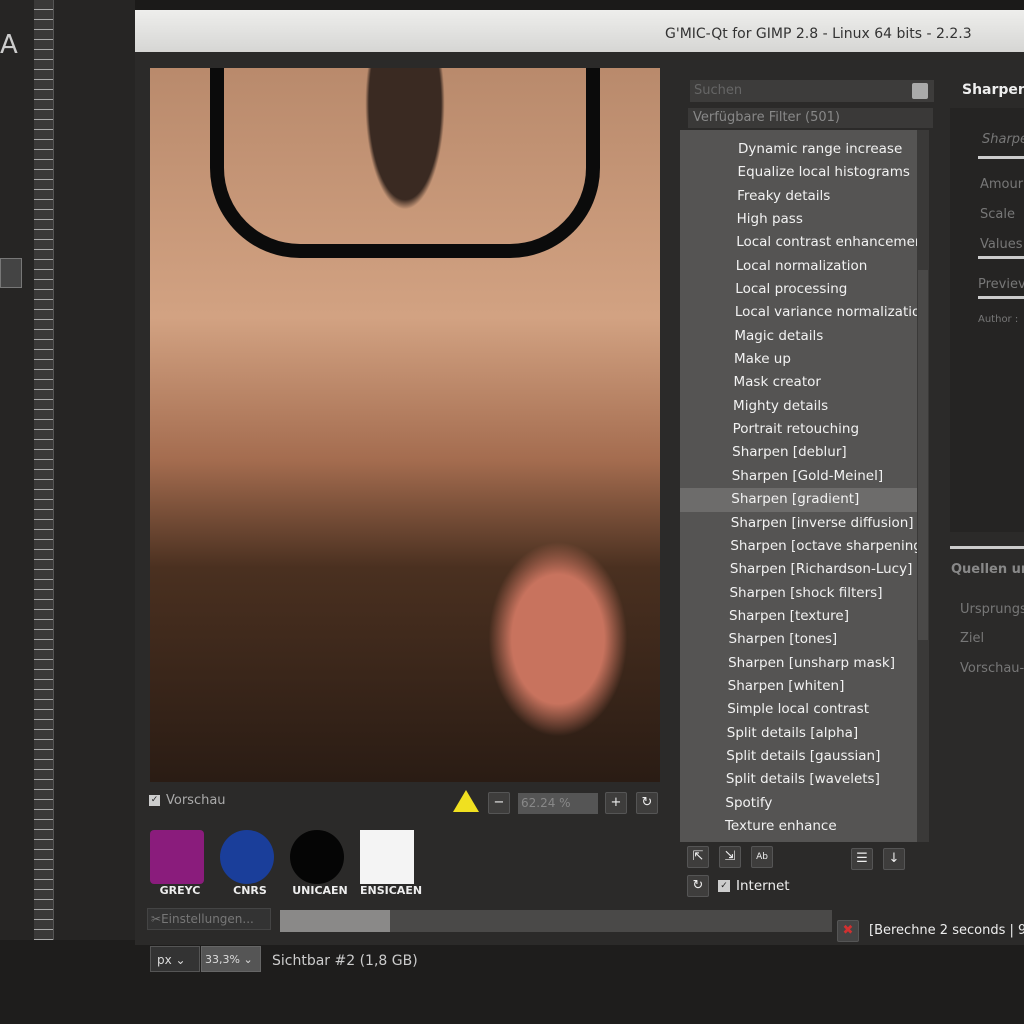 The height and width of the screenshot is (1024, 1024). Describe the element at coordinates (345, 961) in the screenshot. I see `layer-status: Sichtbar #2 (1,8 GB)` at that location.